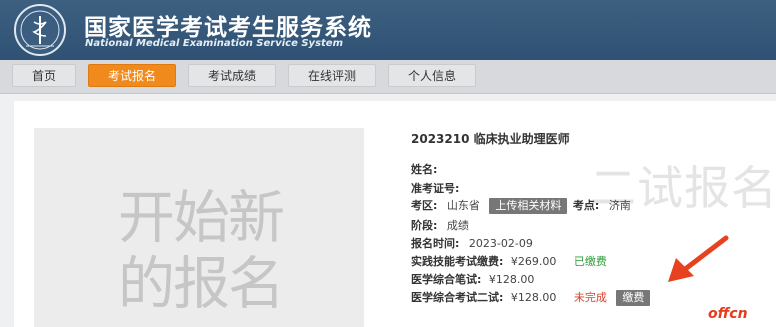 This screenshot has width=776, height=327. I want to click on practical-fee-value: ¥269.00, so click(533, 261).